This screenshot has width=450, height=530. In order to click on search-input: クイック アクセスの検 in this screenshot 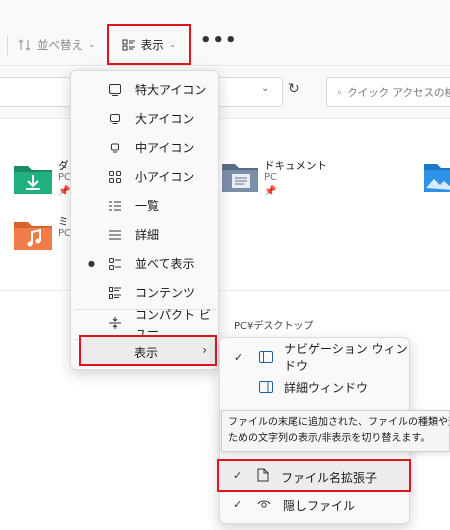, I will do `click(388, 92)`.